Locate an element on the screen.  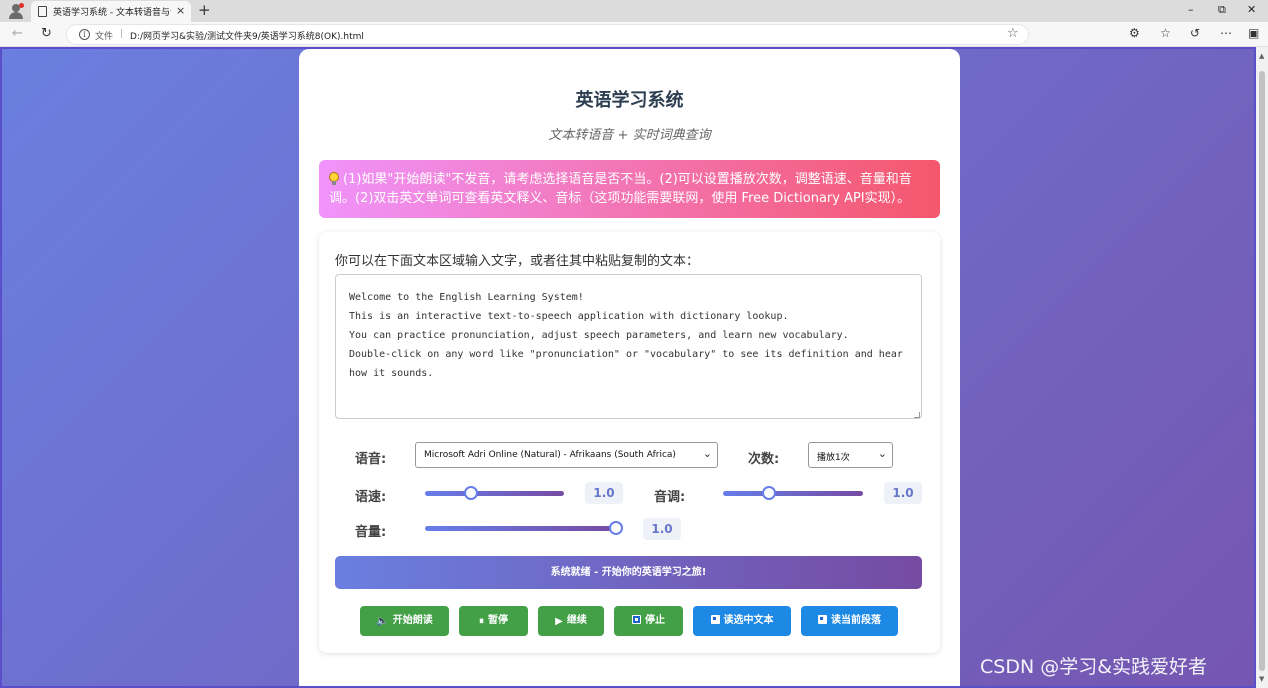
document-icon is located at coordinates (42, 11).